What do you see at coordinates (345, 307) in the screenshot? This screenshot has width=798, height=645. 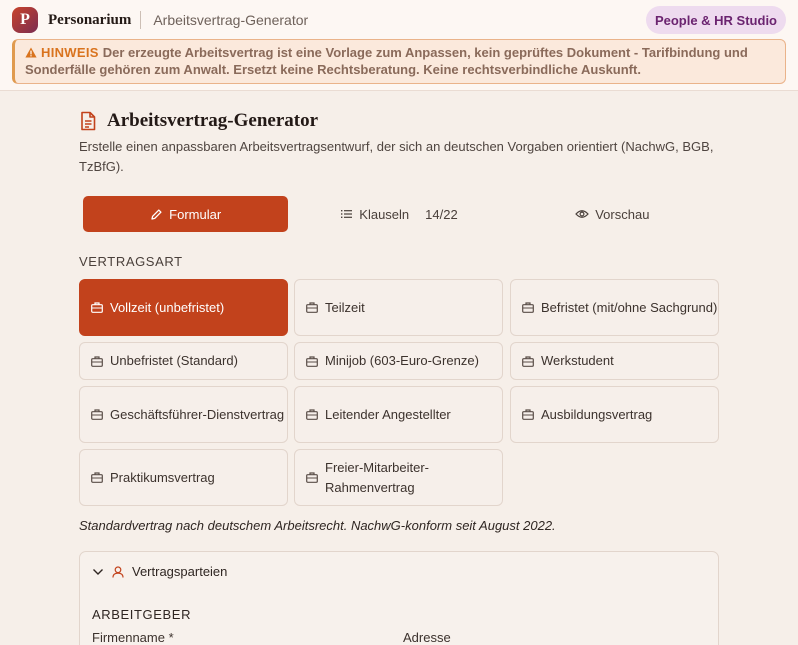 I see `contract-type-label: Teilzeit` at bounding box center [345, 307].